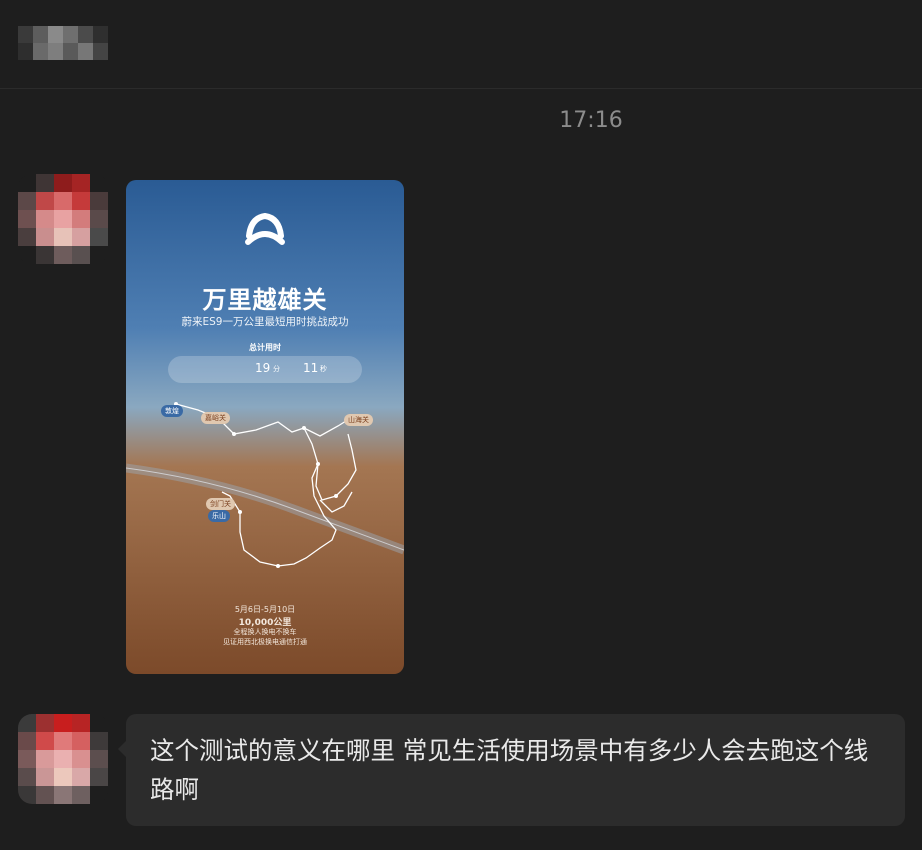 Image resolution: width=922 pixels, height=850 pixels. I want to click on map-label-jianmenguan: 剑门关, so click(220, 504).